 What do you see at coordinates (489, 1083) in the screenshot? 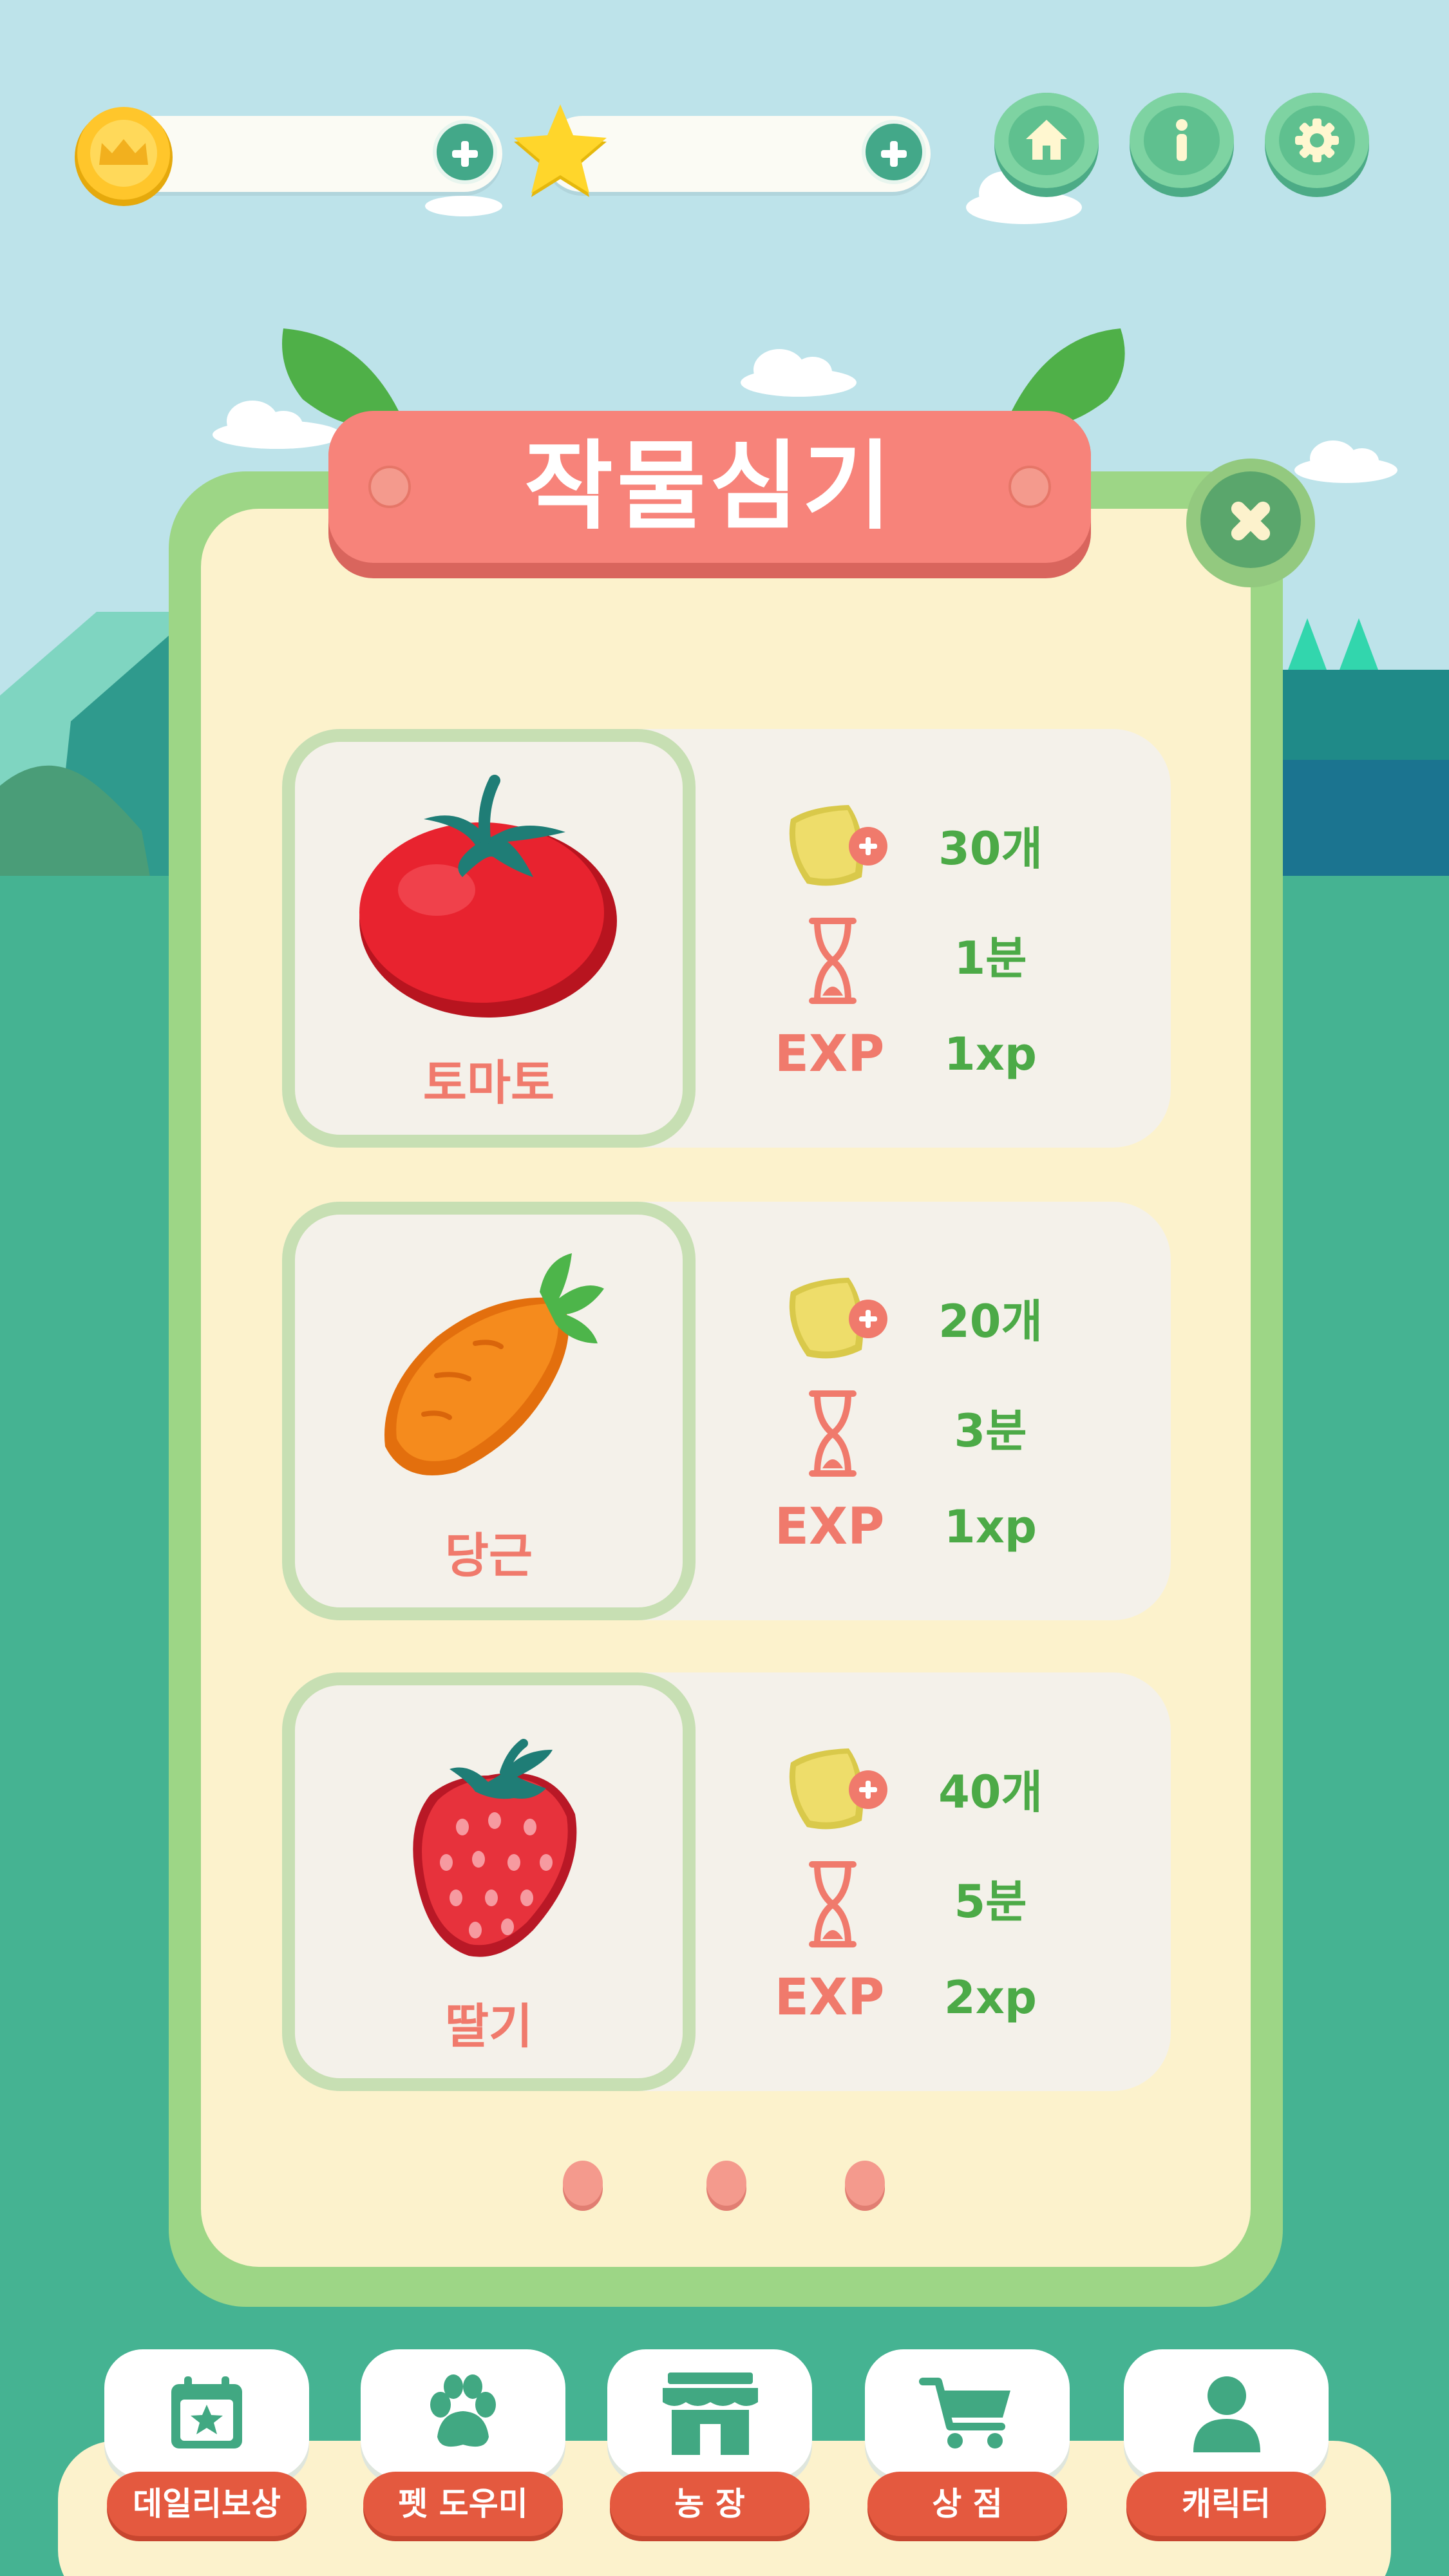
I see `crop-name: 토마토` at bounding box center [489, 1083].